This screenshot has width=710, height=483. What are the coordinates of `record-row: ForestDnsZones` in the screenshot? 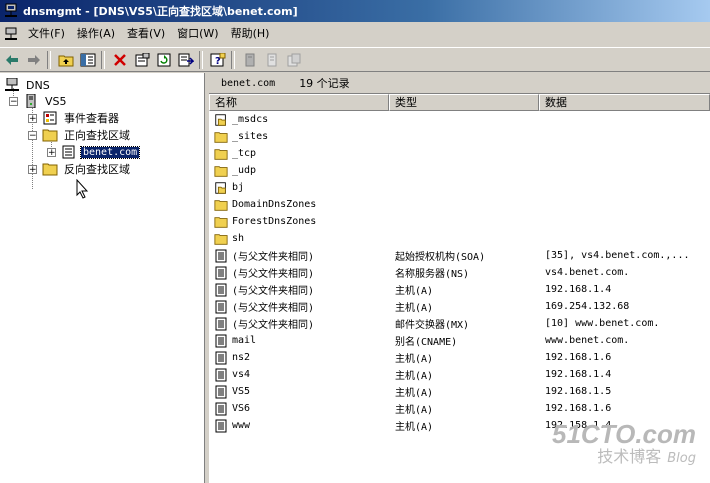 It's located at (459, 221).